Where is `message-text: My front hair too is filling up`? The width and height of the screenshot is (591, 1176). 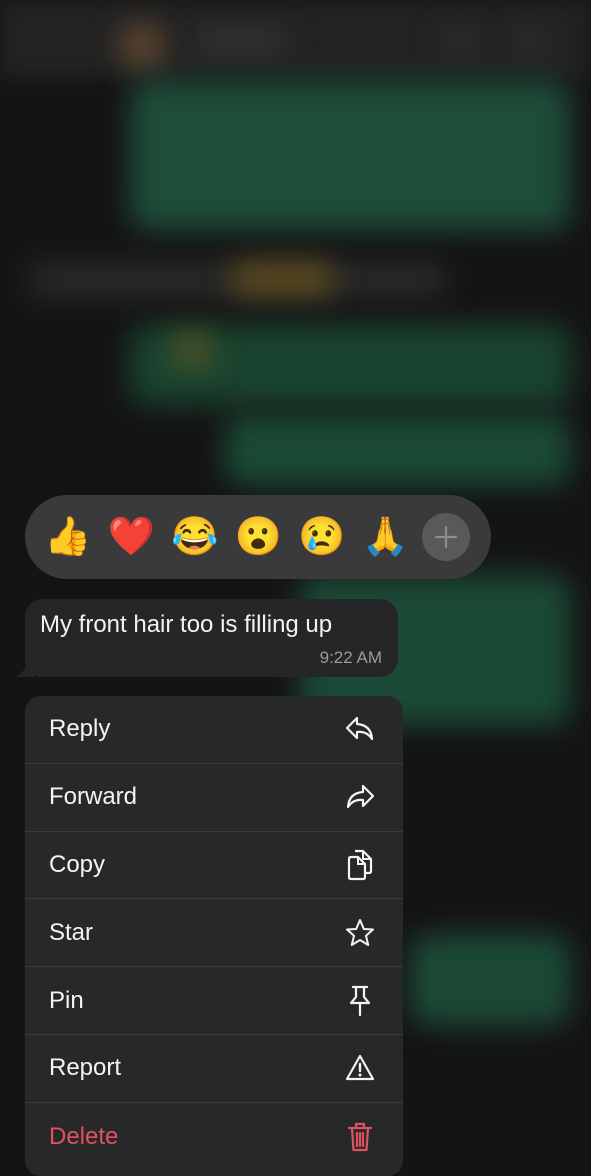
message-text: My front hair too is filling up is located at coordinates (186, 624).